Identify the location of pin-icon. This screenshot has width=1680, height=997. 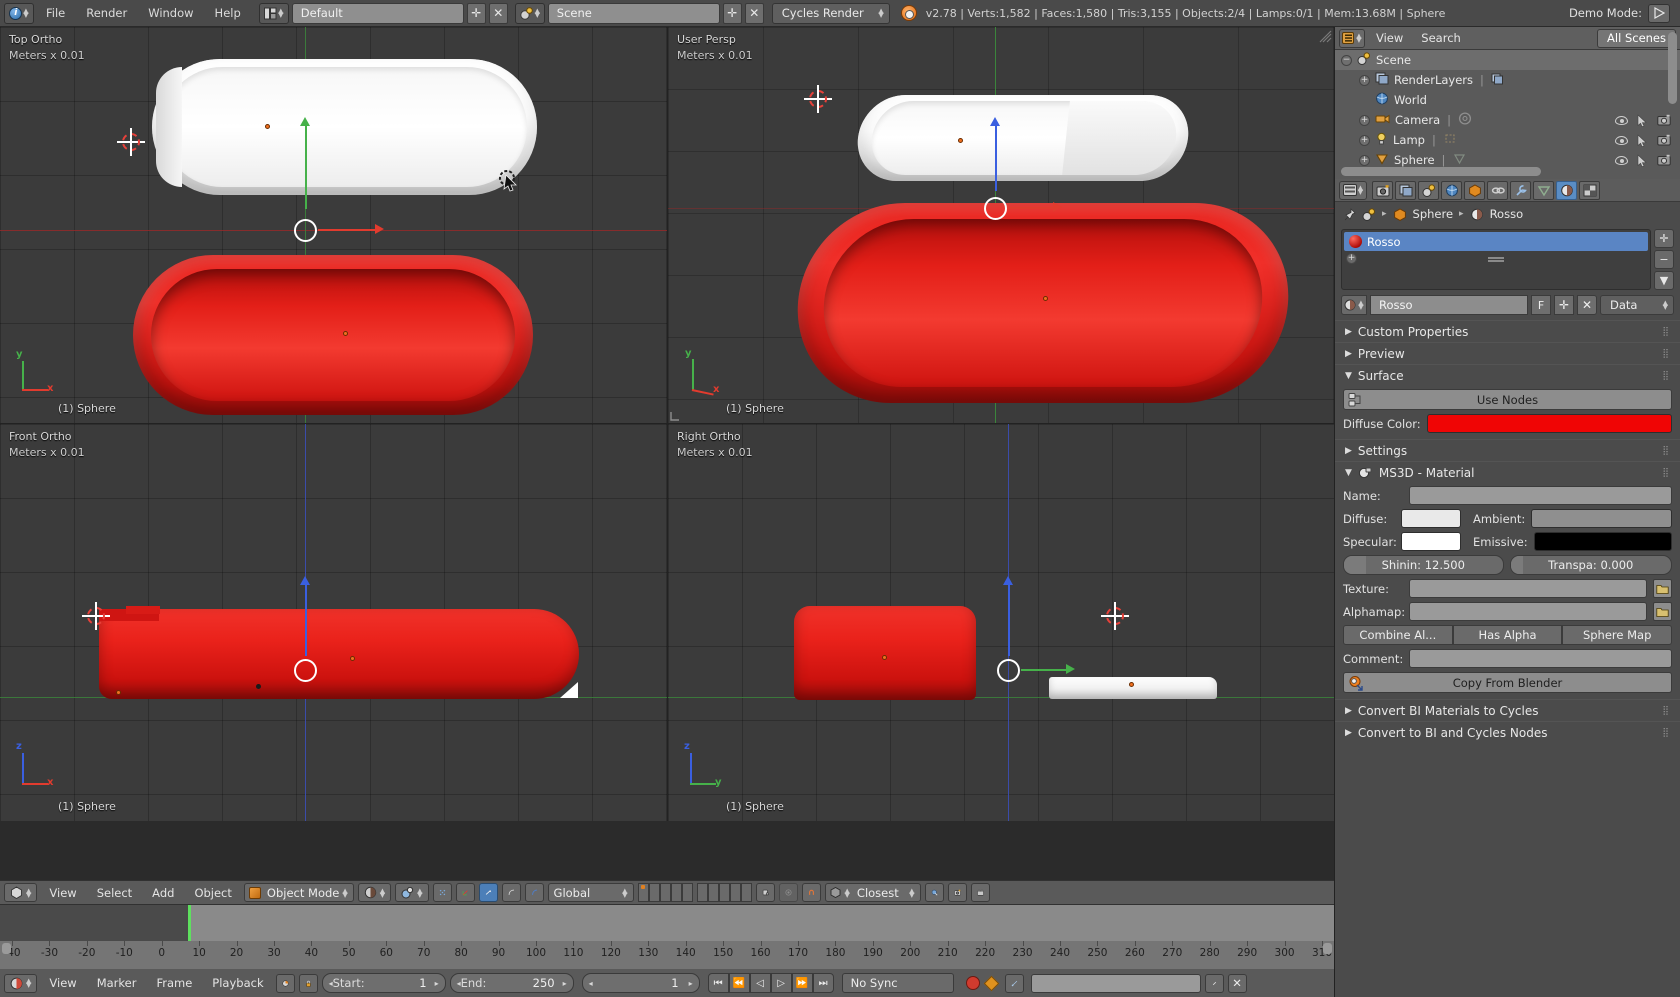
(1349, 214).